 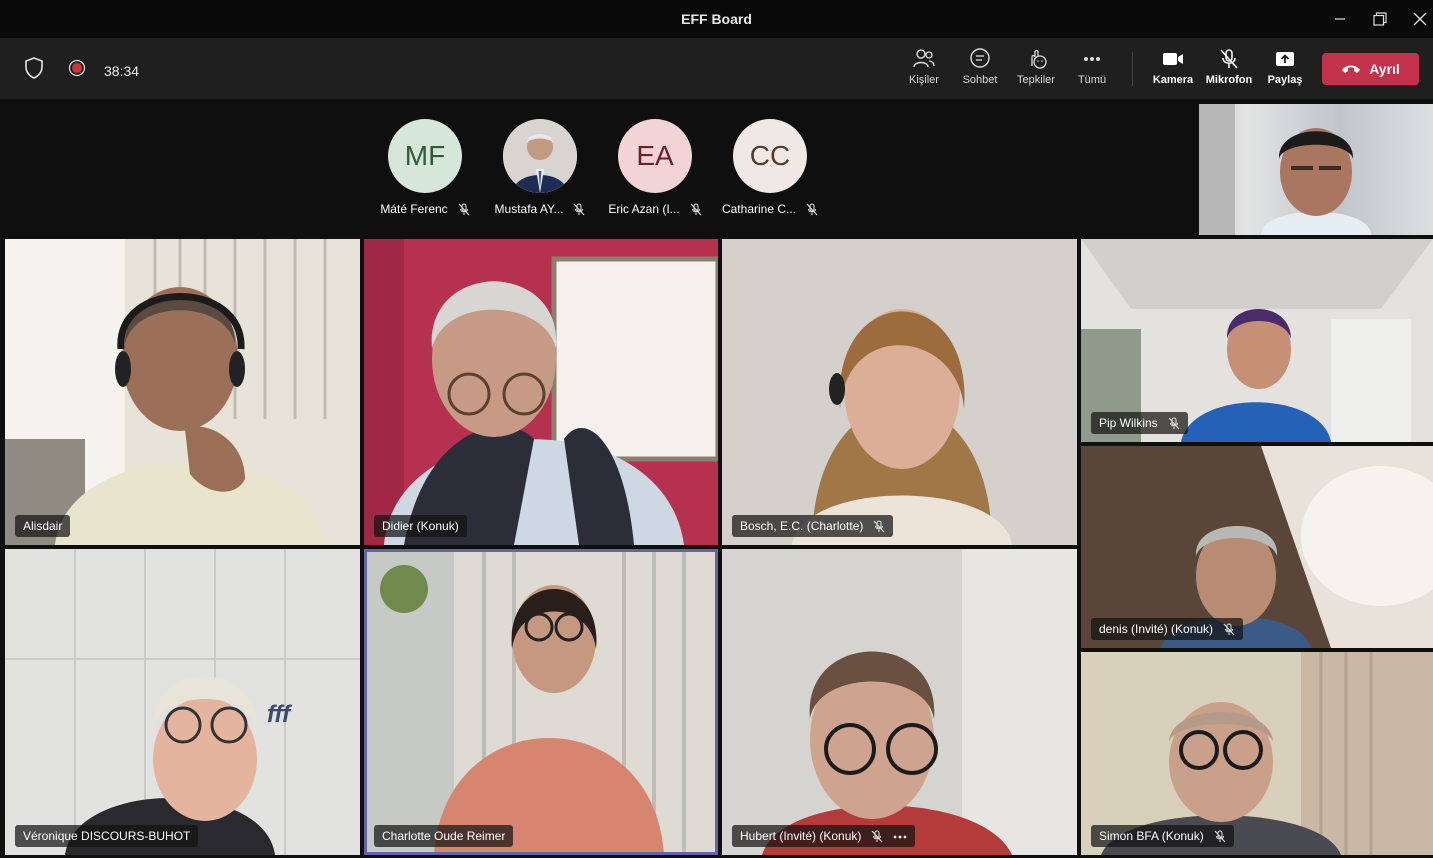 I want to click on people-button: Kişiler, so click(x=924, y=67).